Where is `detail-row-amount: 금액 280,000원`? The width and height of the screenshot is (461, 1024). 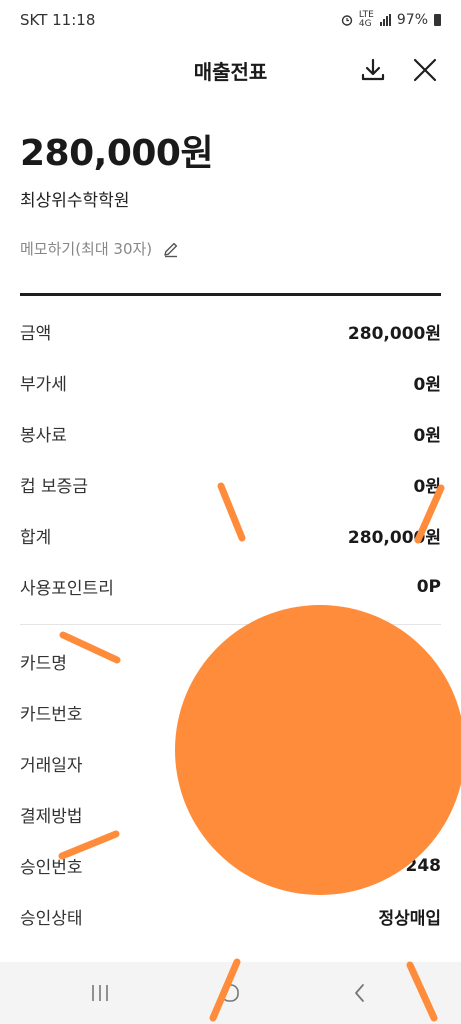 detail-row-amount: 금액 280,000원 is located at coordinates (230, 331).